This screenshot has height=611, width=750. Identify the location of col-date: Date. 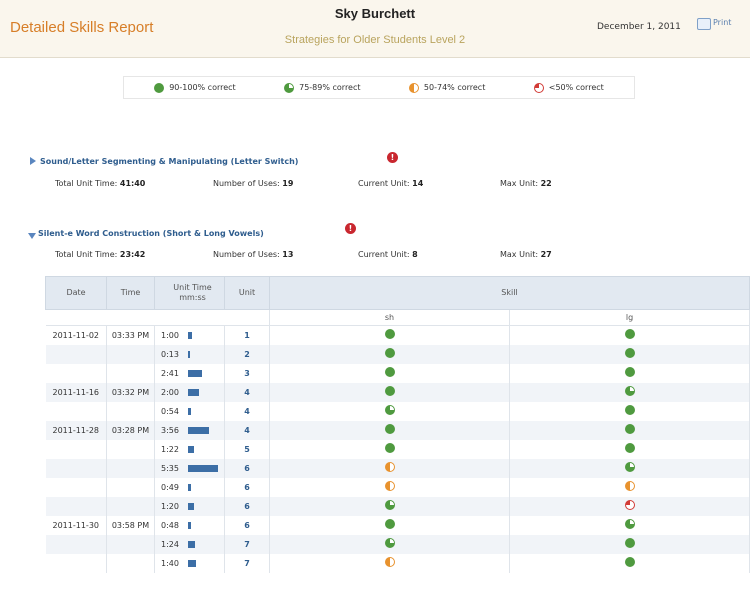
(76, 293).